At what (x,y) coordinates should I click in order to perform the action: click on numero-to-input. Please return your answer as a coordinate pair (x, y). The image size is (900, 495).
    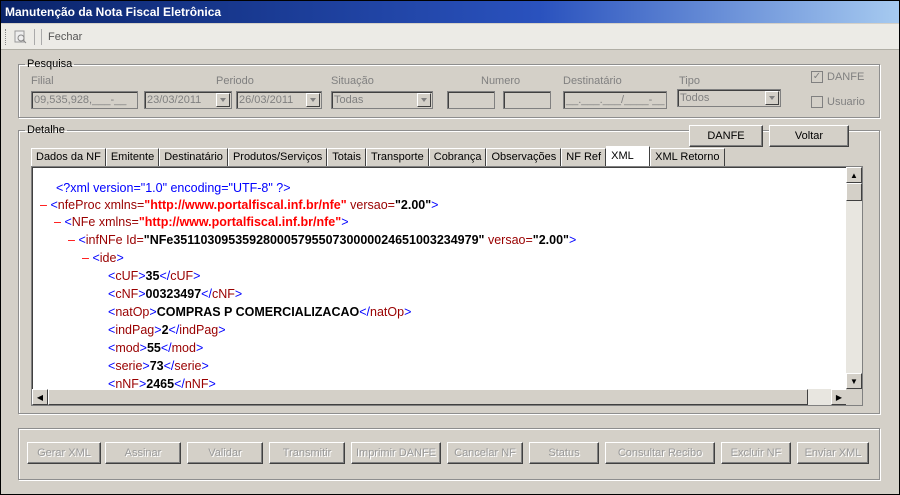
    Looking at the image, I should click on (527, 100).